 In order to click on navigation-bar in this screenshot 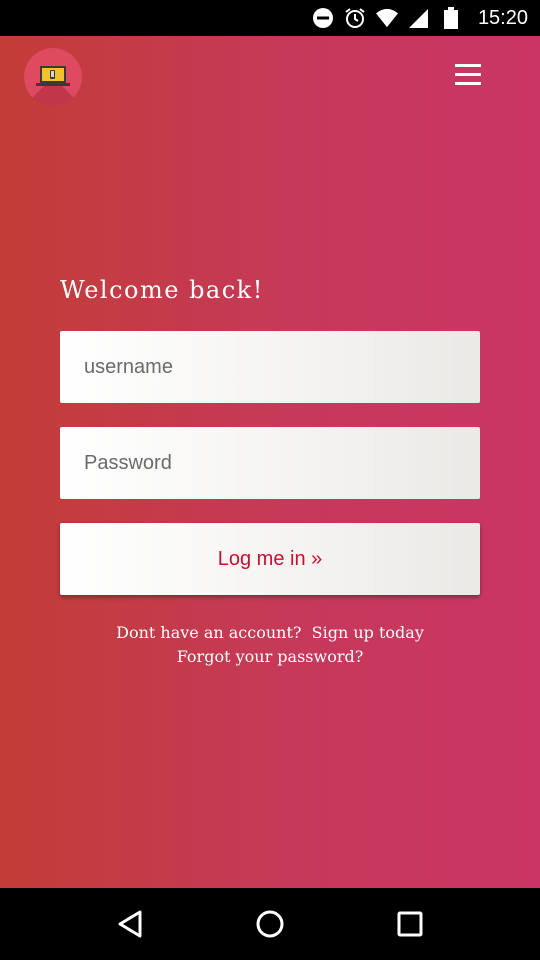, I will do `click(270, 924)`.